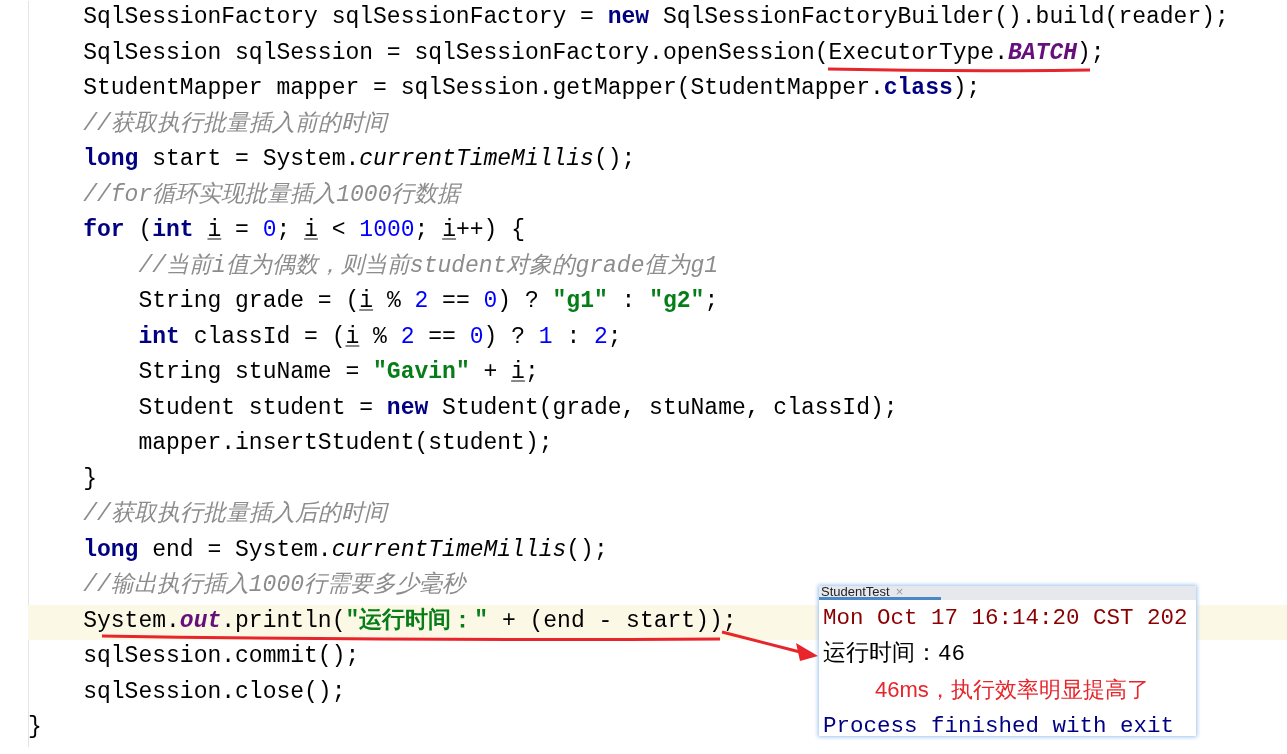  Describe the element at coordinates (221, 657) in the screenshot. I see `code-line: sqlSession.commit();` at that location.